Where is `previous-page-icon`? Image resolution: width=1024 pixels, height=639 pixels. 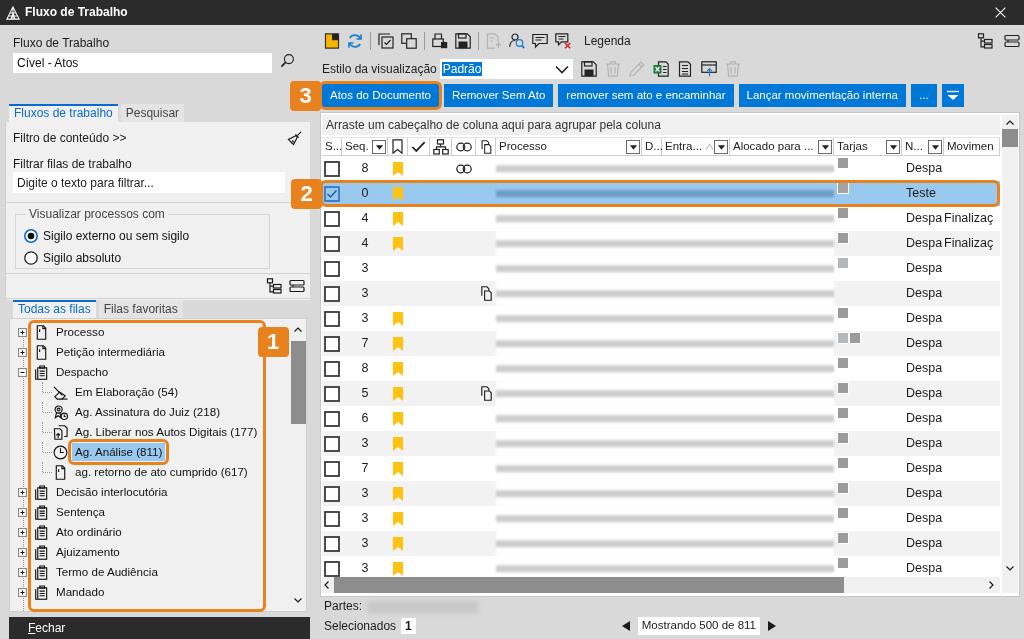 previous-page-icon is located at coordinates (625, 626).